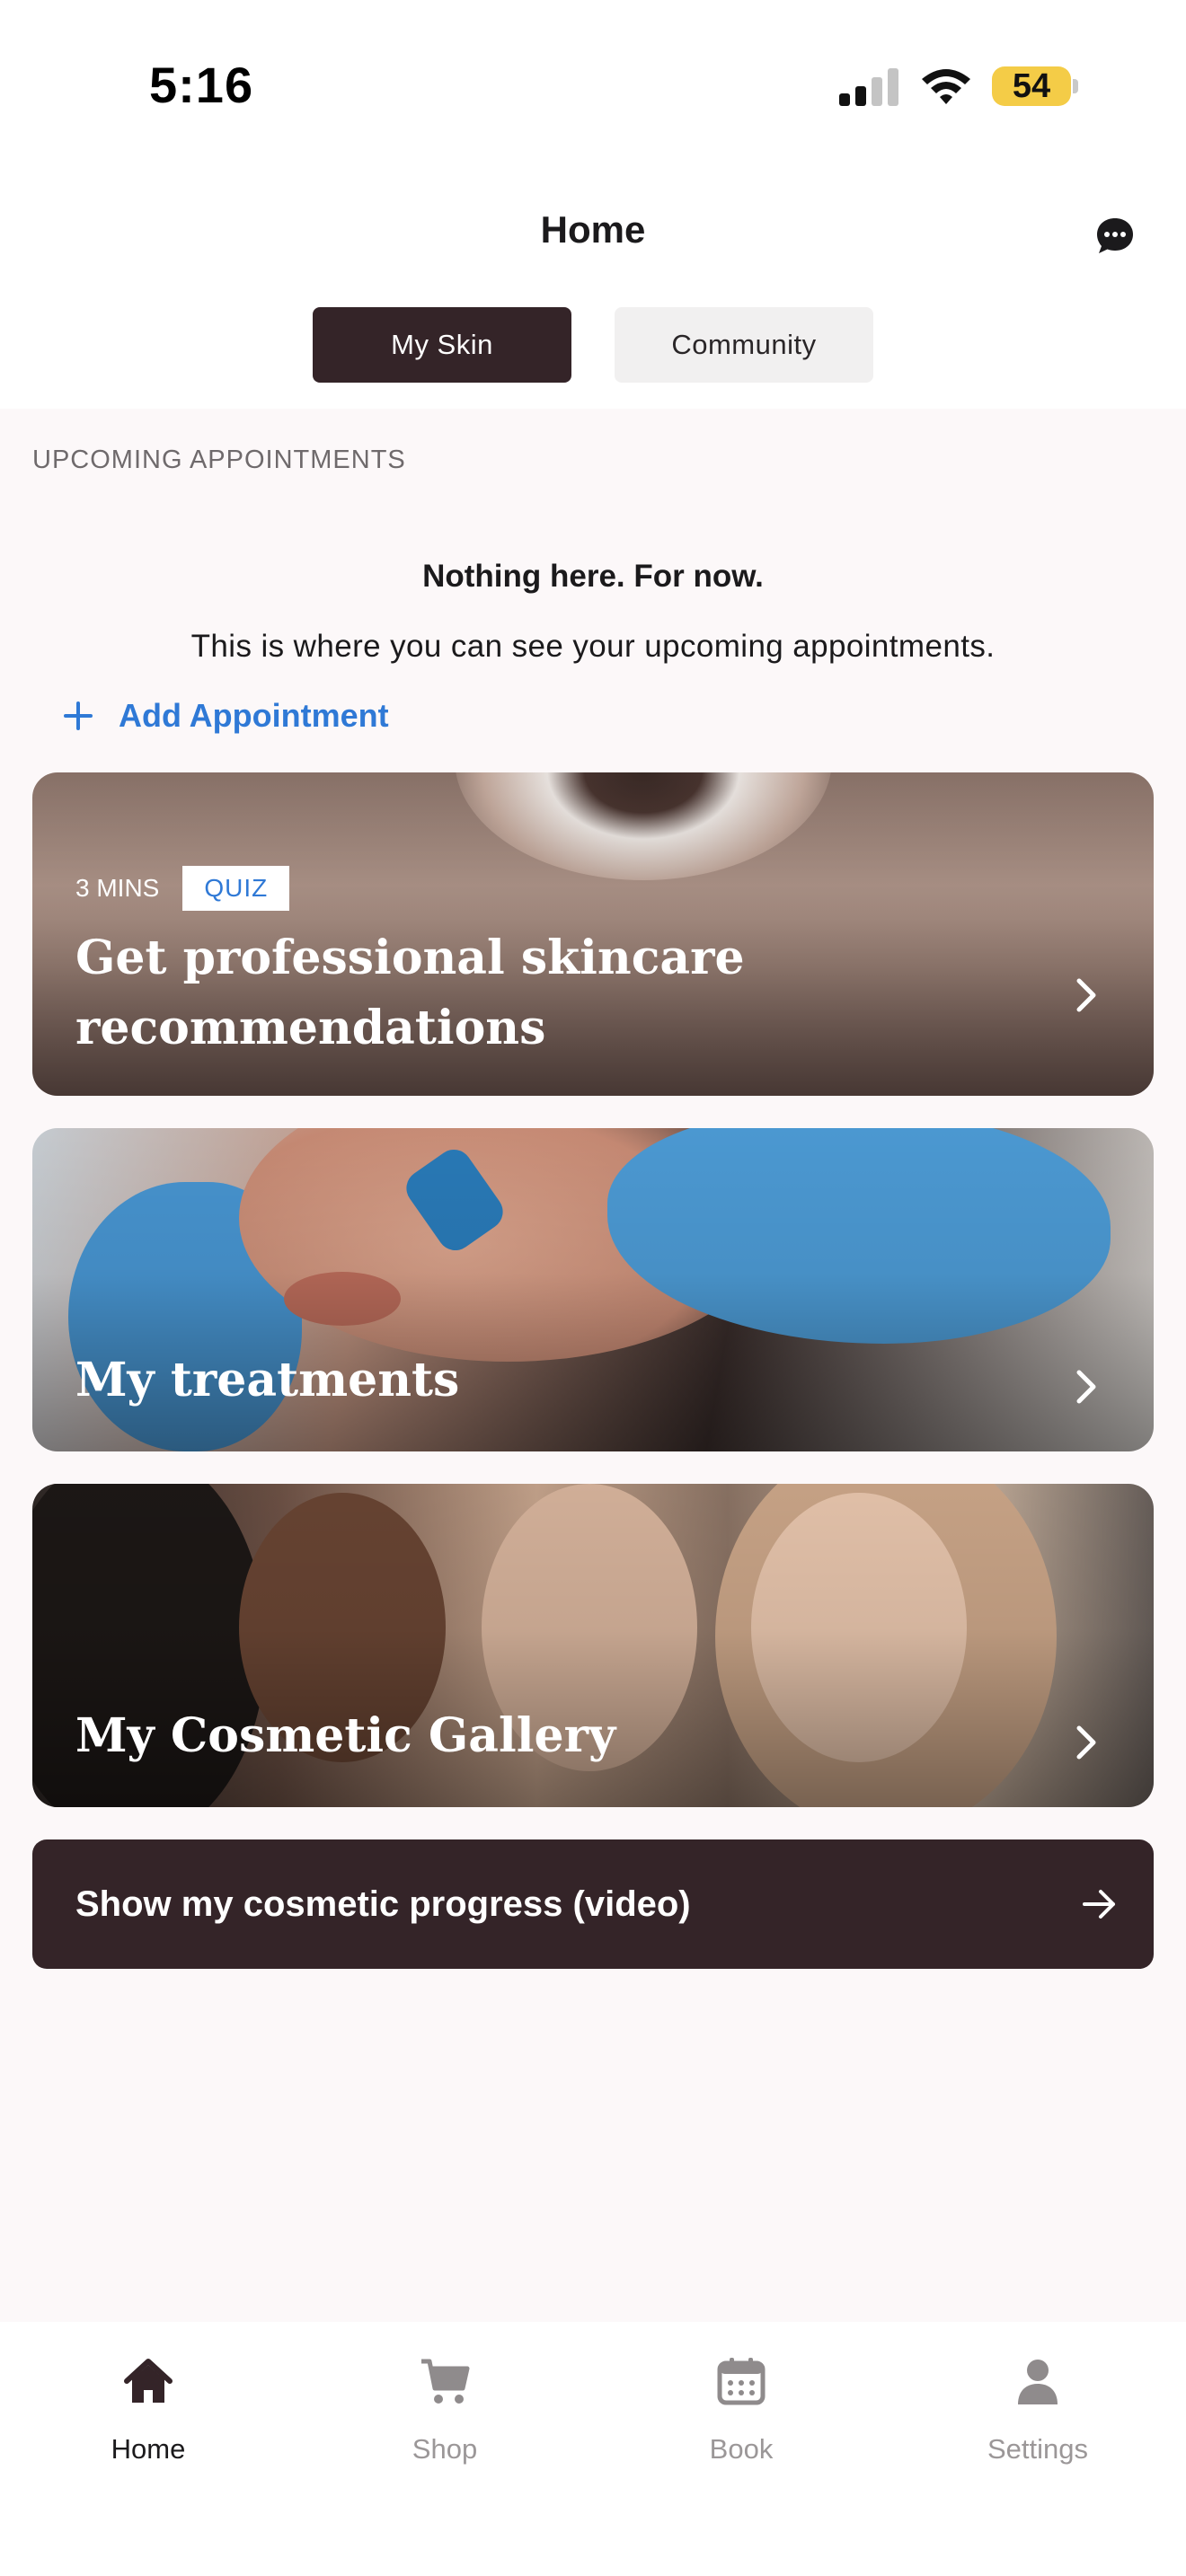 Image resolution: width=1186 pixels, height=2576 pixels. I want to click on person-icon, so click(1038, 2382).